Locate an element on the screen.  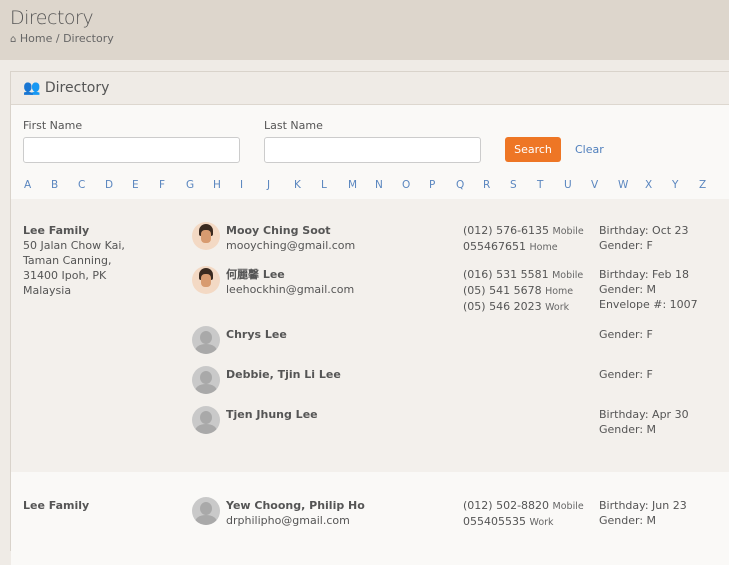
member-phones: (012) 576-6135 Mobile 055467651 Home is located at coordinates (531, 239).